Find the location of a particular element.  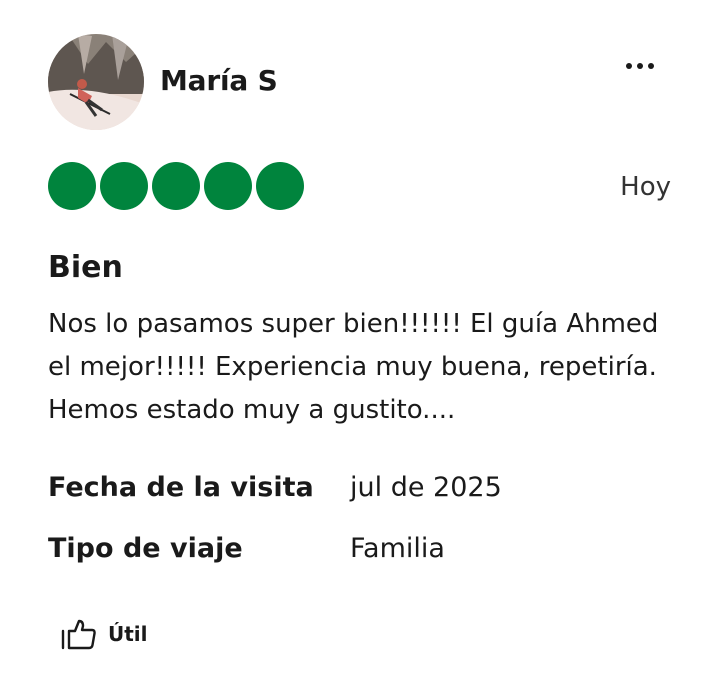

visit-date-value: jul de 2025 is located at coordinates (426, 487).